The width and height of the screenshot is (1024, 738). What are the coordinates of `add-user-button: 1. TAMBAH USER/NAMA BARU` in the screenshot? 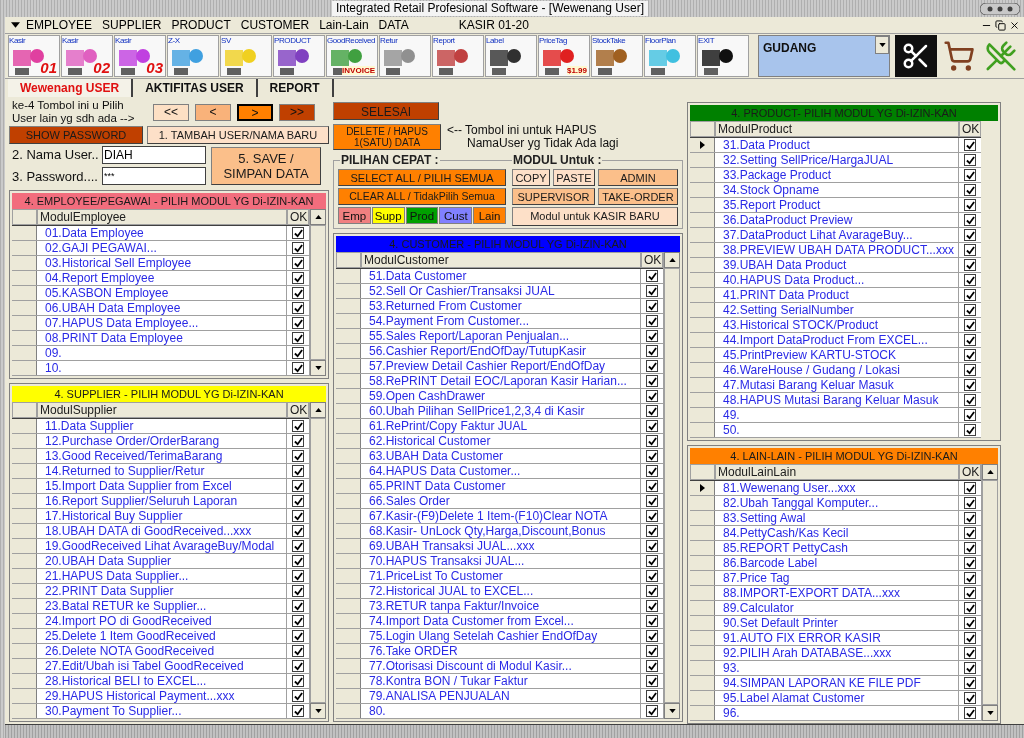 It's located at (238, 135).